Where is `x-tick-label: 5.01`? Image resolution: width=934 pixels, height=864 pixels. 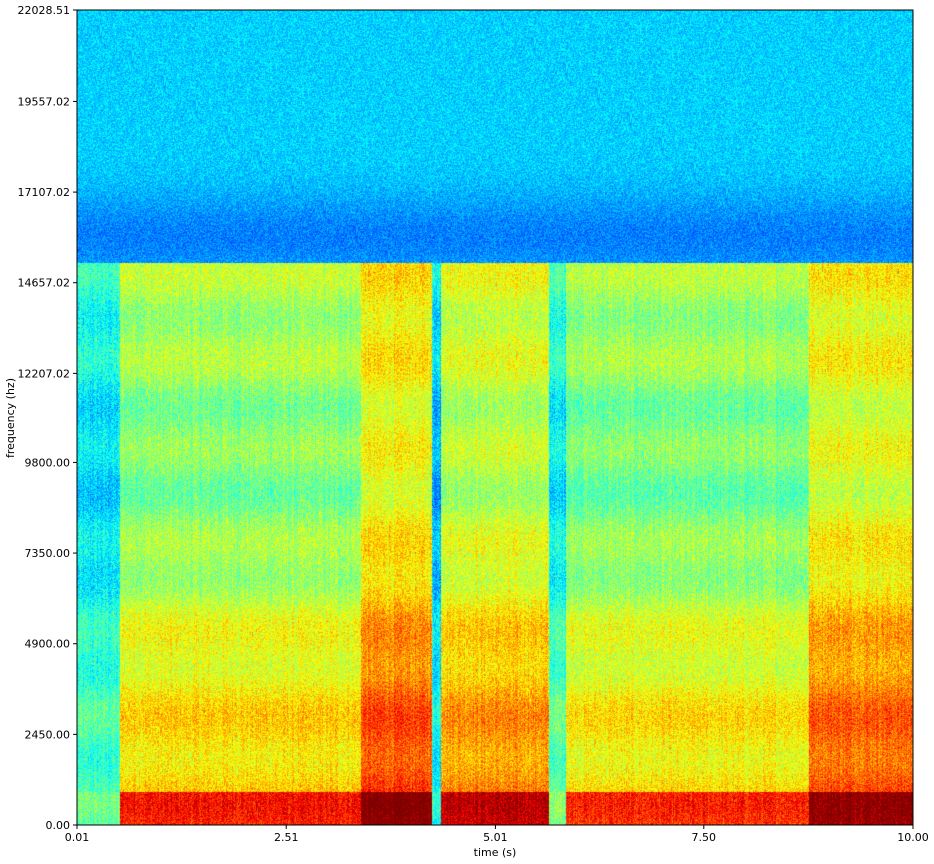 x-tick-label: 5.01 is located at coordinates (495, 837).